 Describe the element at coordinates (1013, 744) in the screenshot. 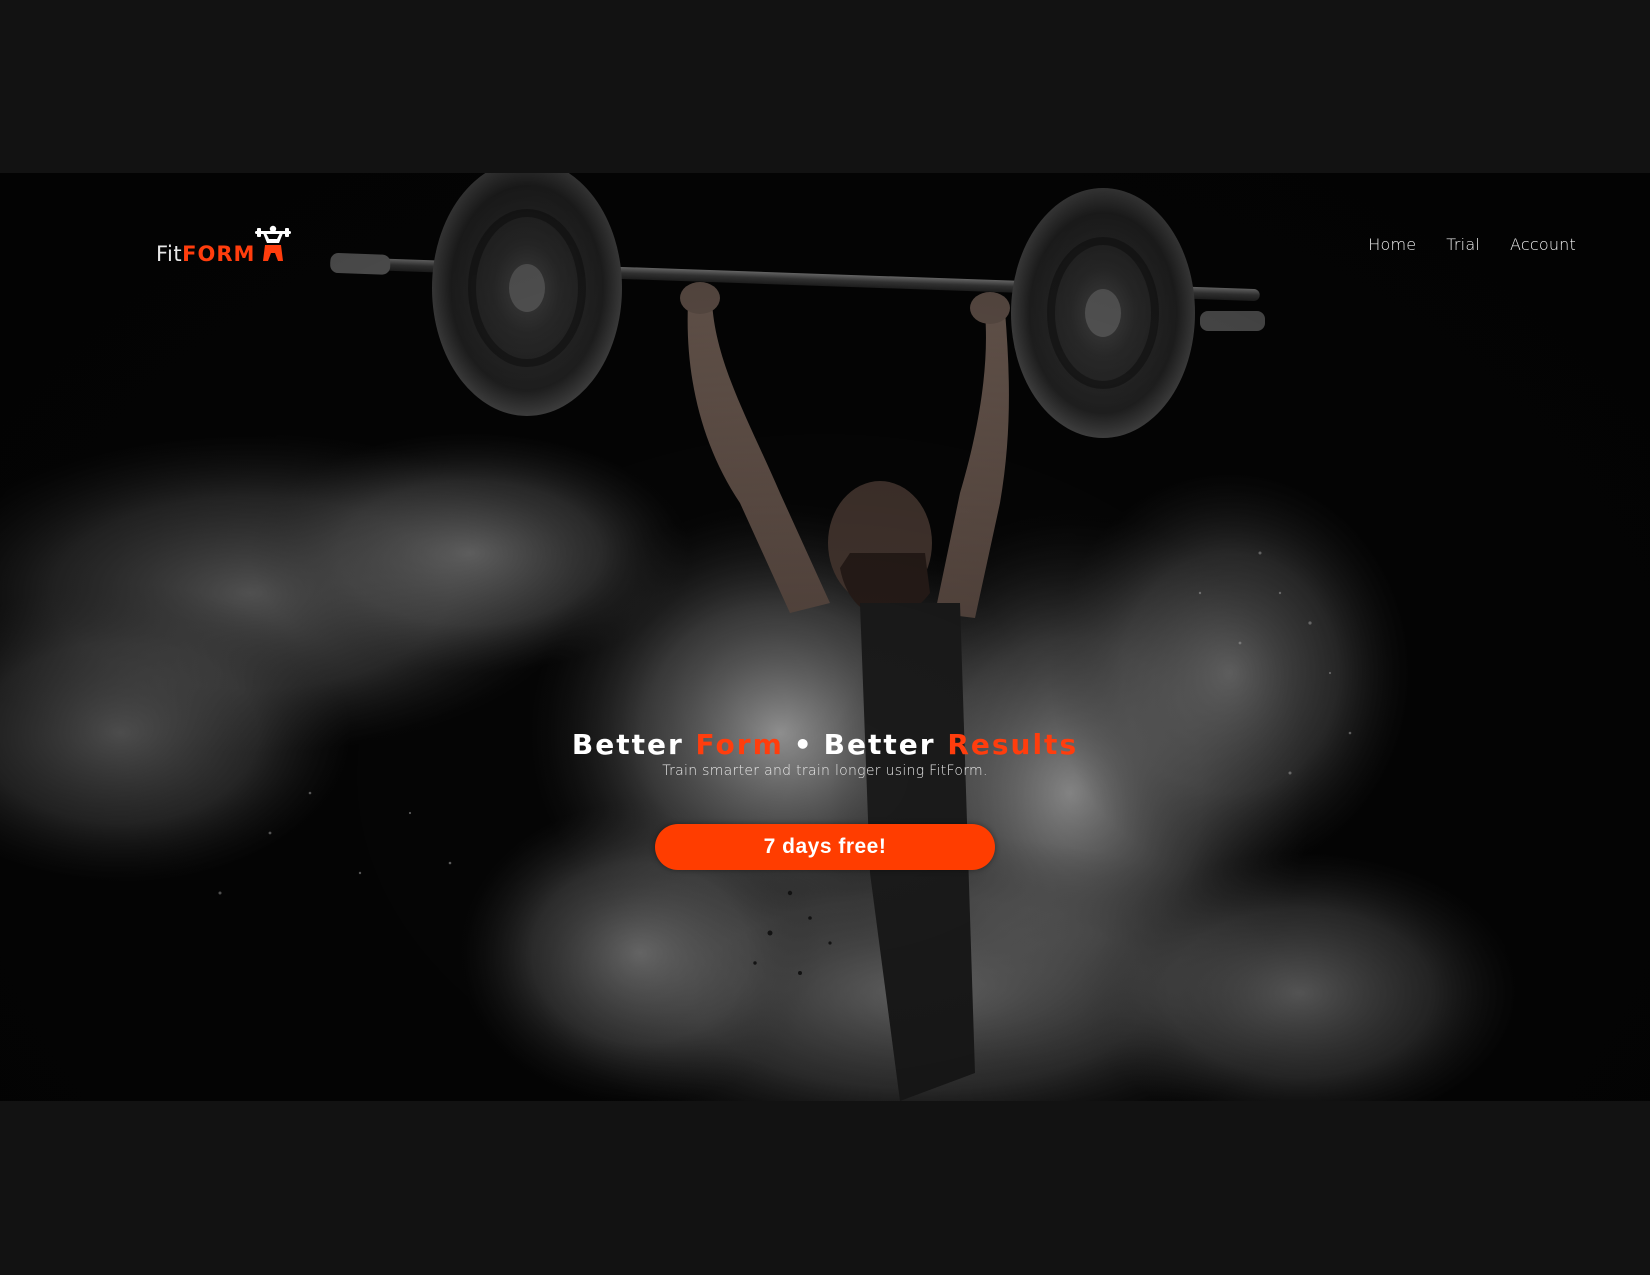

I see `headline-results: Results` at that location.